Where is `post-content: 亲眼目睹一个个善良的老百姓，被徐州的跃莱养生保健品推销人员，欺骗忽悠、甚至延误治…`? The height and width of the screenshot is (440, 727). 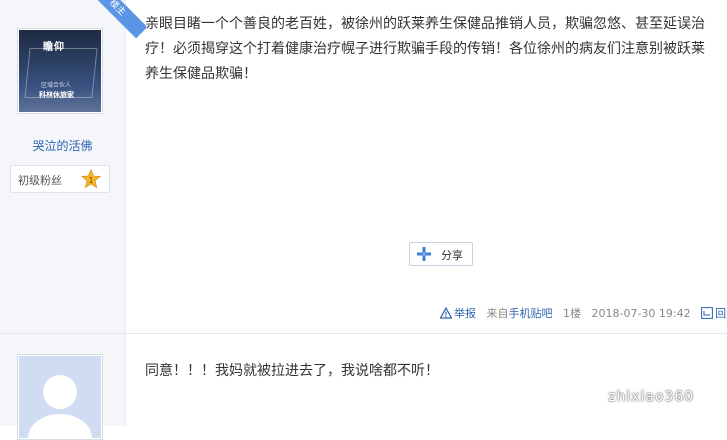 post-content: 亲眼目睹一个个善良的老百姓，被徐州的跃莱养生保健品推销人员，欺骗忽悠、甚至延误治… is located at coordinates (425, 49).